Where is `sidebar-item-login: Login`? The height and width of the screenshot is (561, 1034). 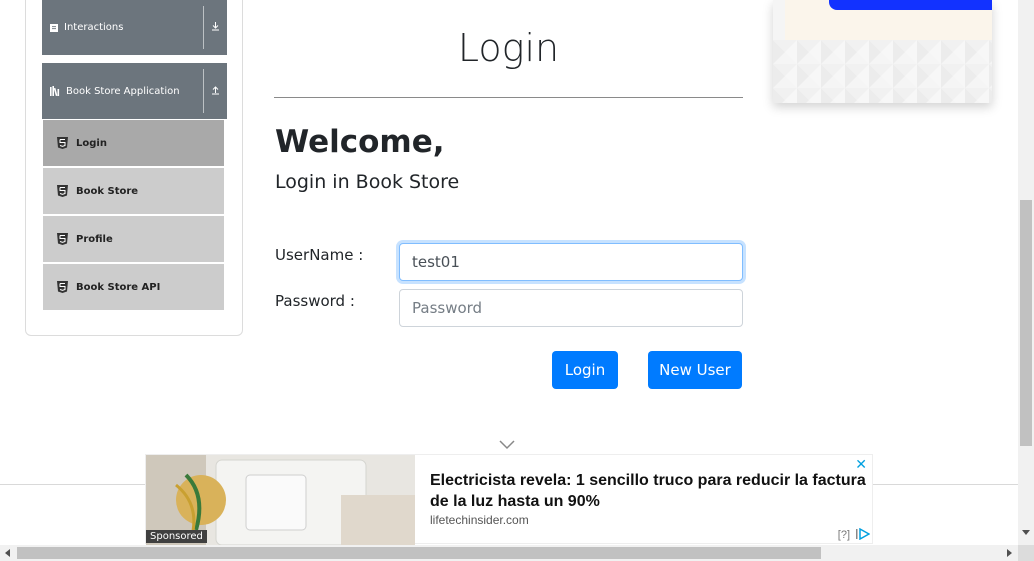
sidebar-item-login: Login is located at coordinates (133, 143).